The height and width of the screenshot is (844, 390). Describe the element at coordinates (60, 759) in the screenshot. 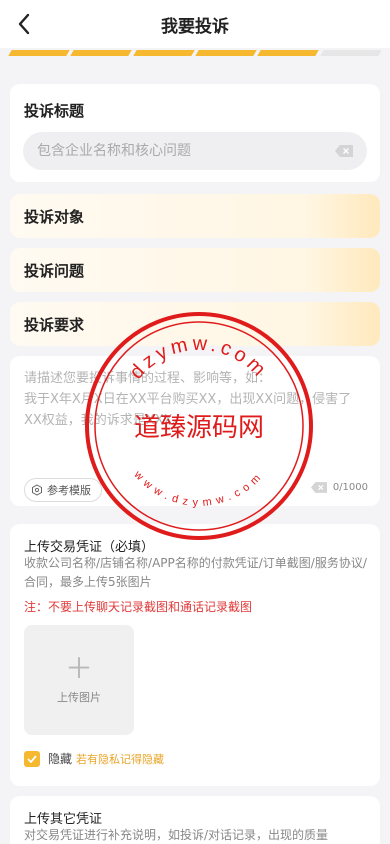

I see `hide-label: 隐藏` at that location.